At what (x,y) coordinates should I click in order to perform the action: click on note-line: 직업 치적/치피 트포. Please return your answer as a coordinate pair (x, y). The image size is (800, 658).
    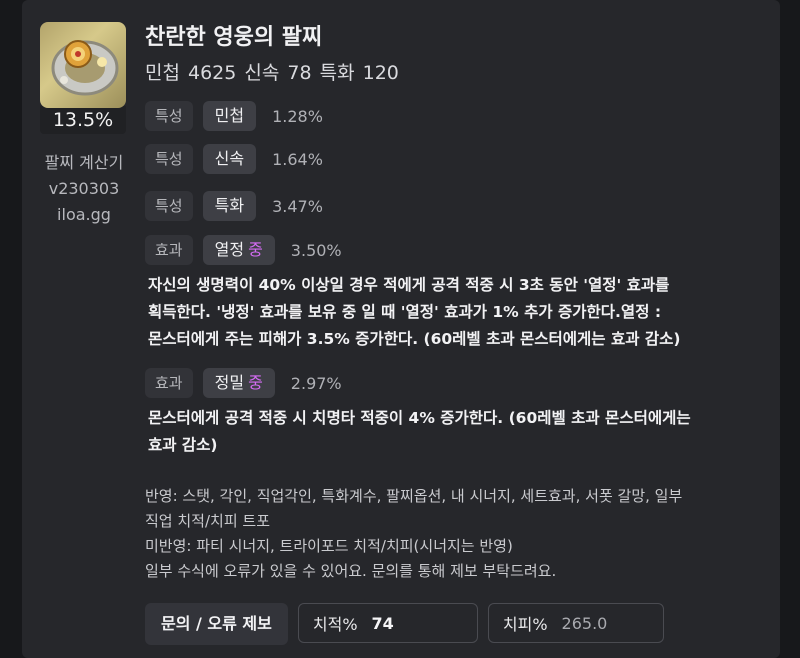
    Looking at the image, I should click on (207, 521).